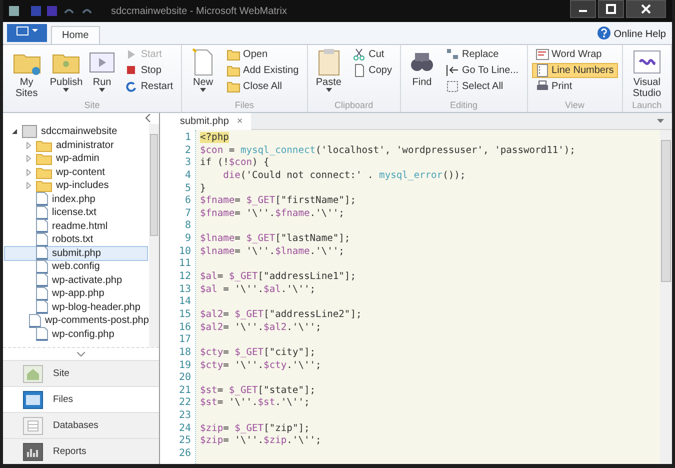  What do you see at coordinates (263, 70) in the screenshot?
I see `ribbon-button: Add Existing` at bounding box center [263, 70].